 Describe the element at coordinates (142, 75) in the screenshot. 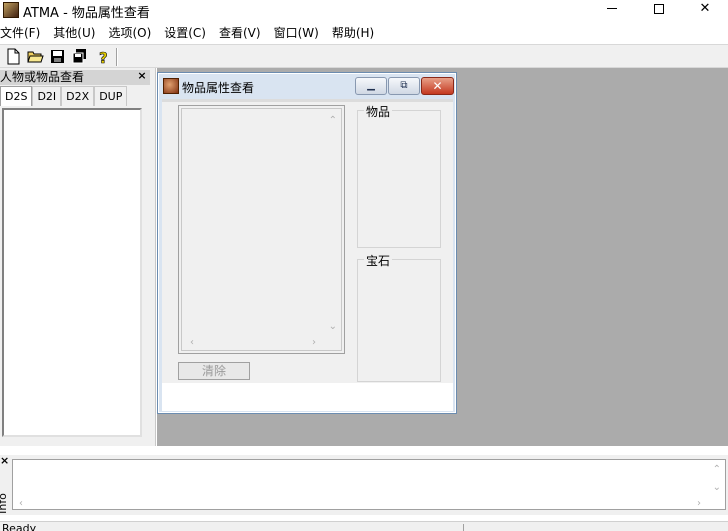

I see `dock-close-icon: ×` at that location.